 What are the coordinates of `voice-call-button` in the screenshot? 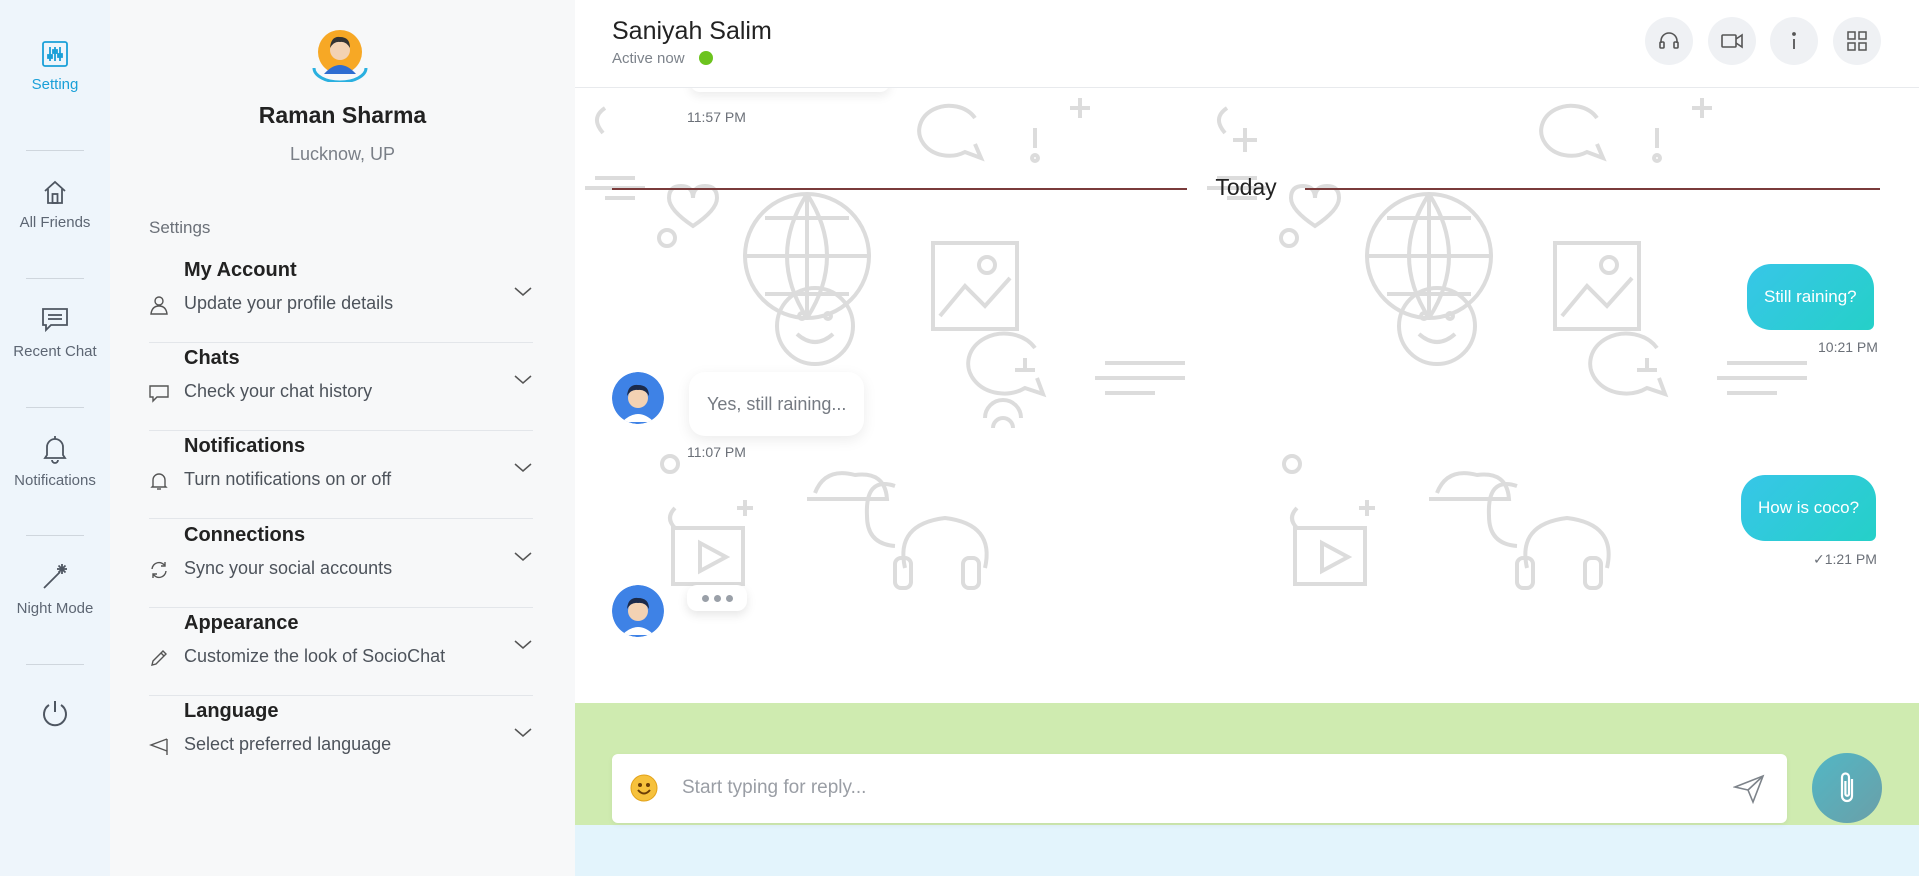 It's located at (1669, 41).